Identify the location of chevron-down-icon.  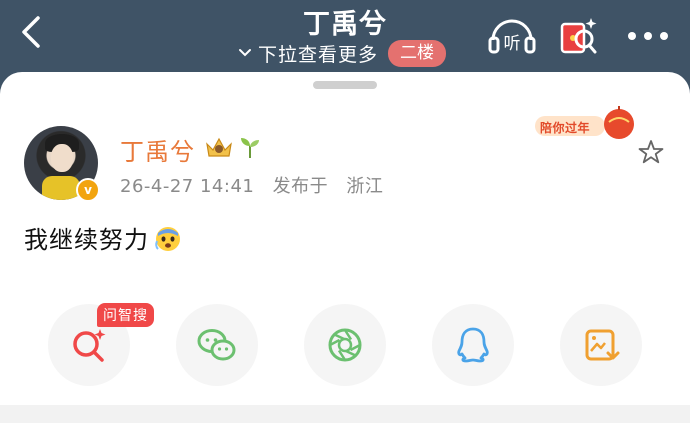
(245, 53).